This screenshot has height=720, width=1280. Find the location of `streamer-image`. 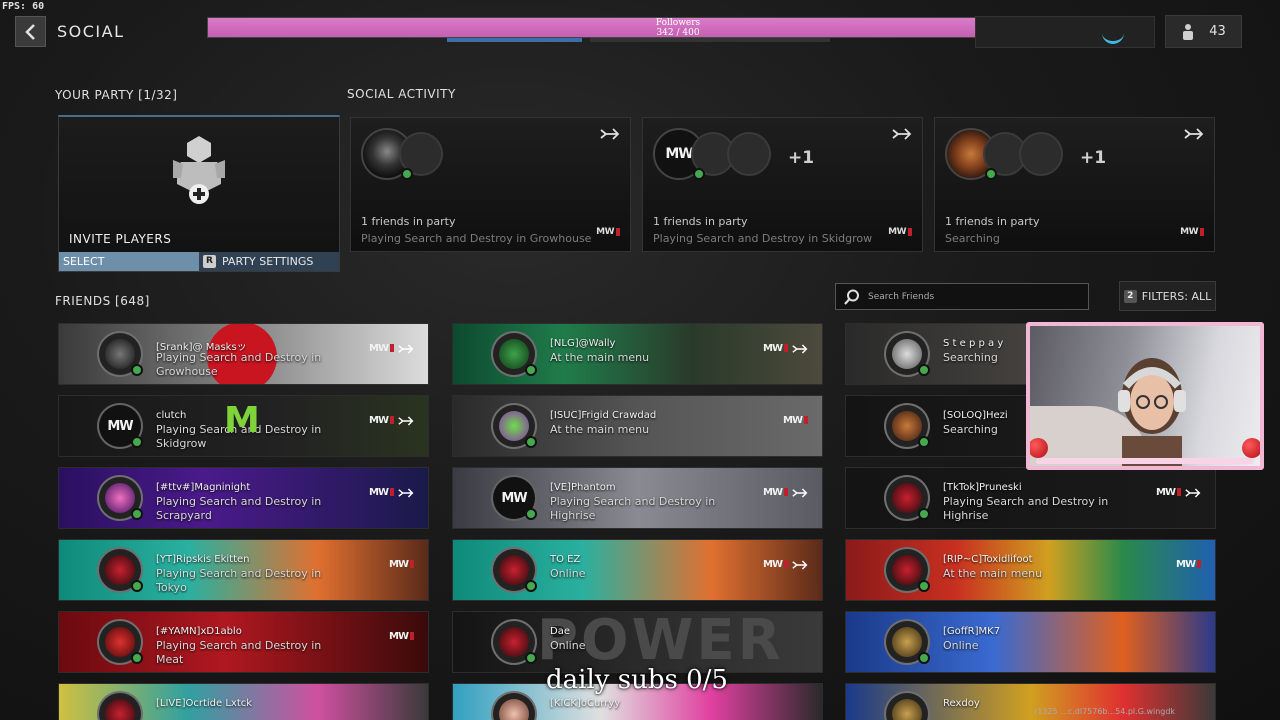

streamer-image is located at coordinates (1152, 412).